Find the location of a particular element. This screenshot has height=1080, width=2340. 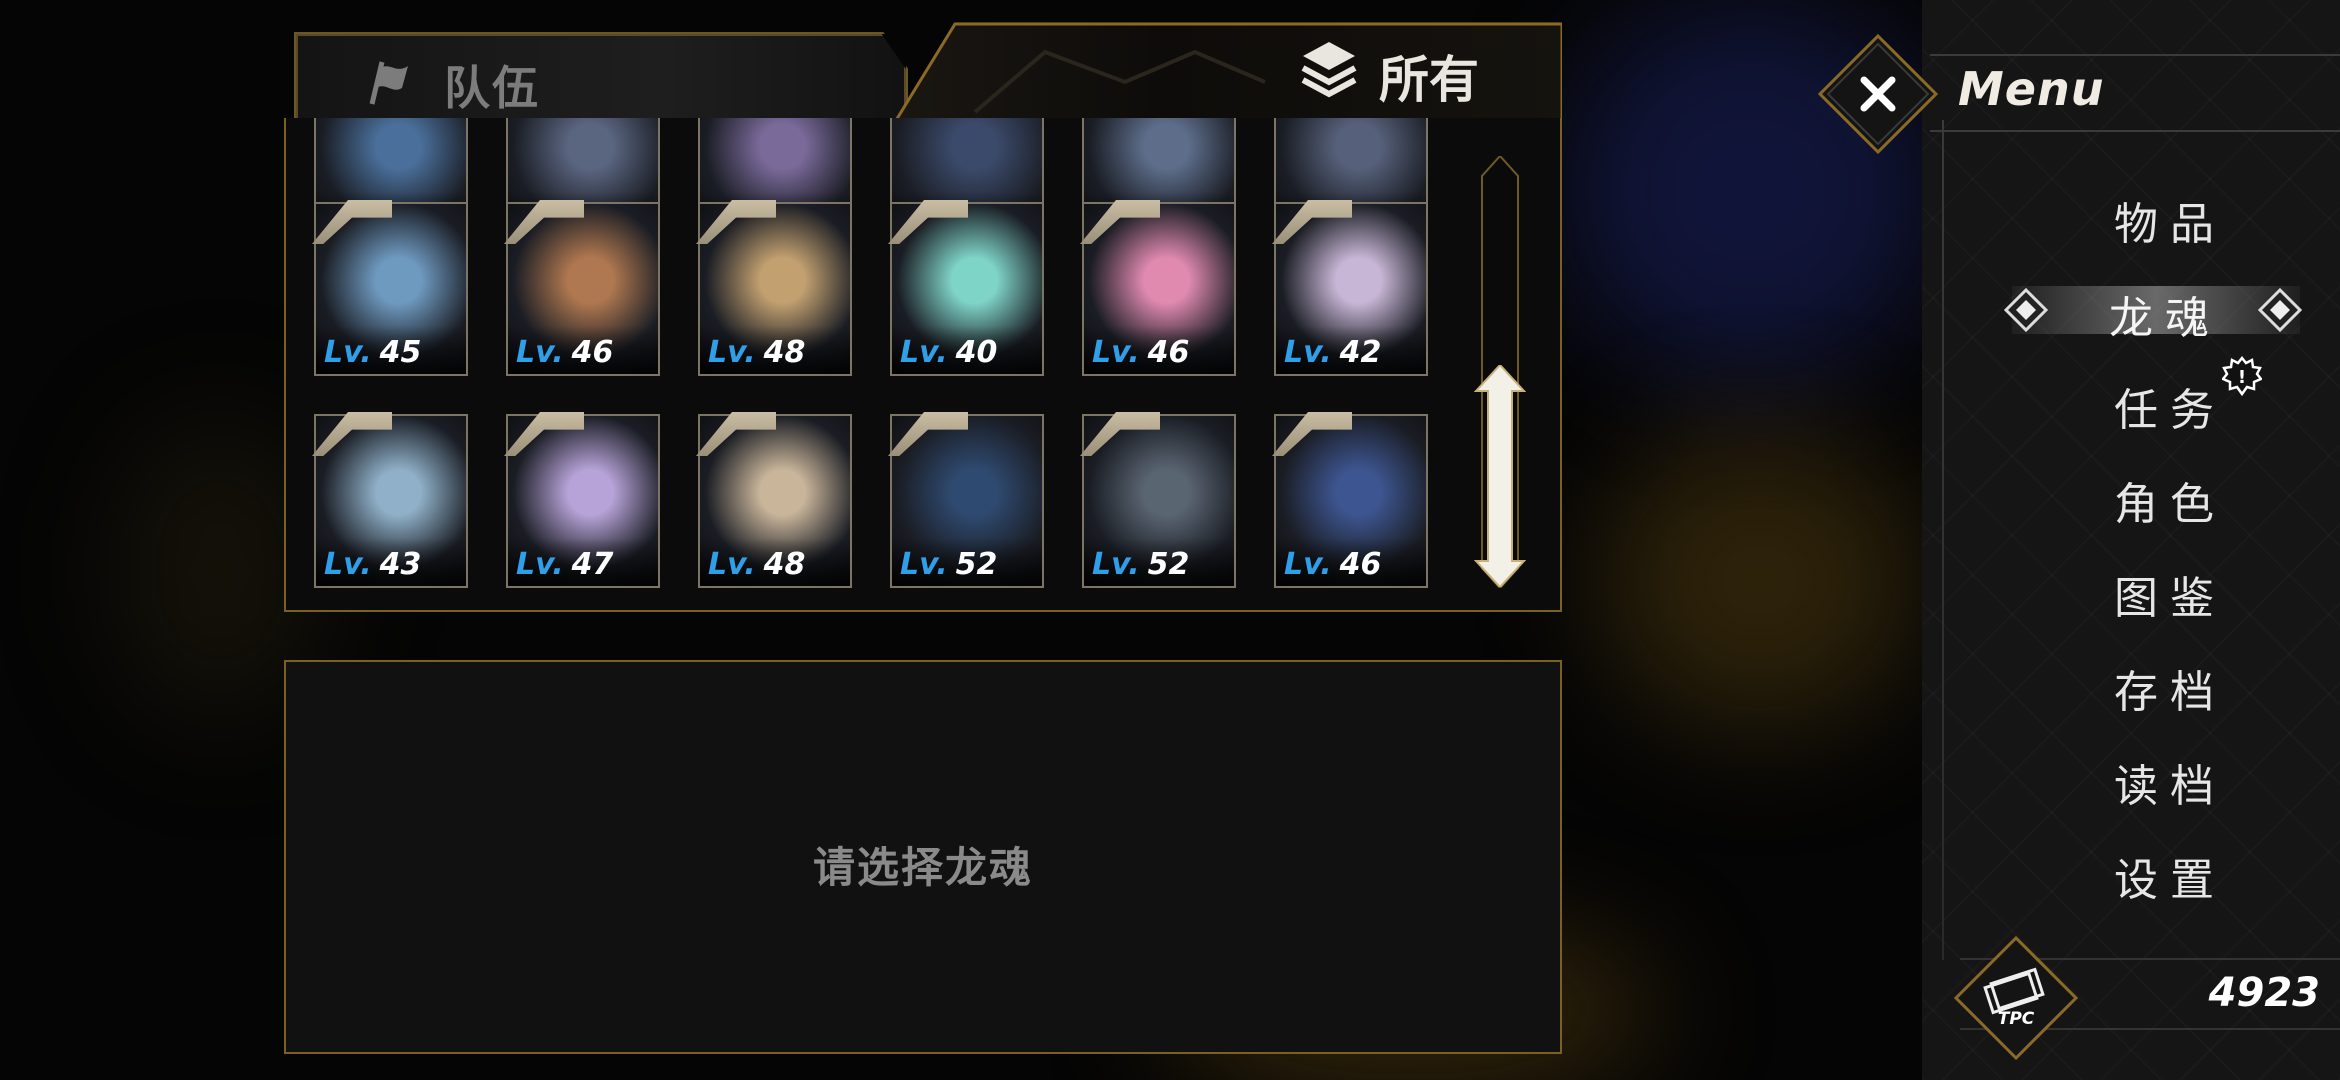

flag-icon is located at coordinates (388, 83).